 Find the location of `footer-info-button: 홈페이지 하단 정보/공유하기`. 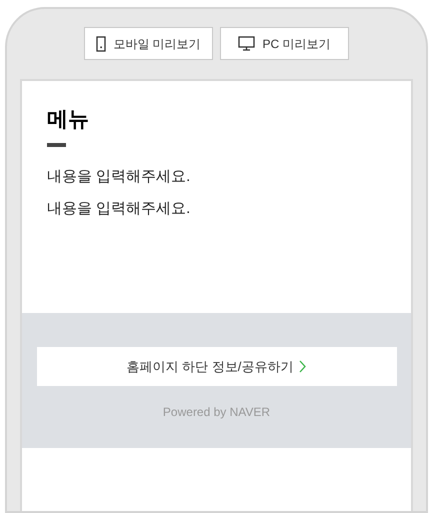

footer-info-button: 홈페이지 하단 정보/공유하기 is located at coordinates (216, 366).